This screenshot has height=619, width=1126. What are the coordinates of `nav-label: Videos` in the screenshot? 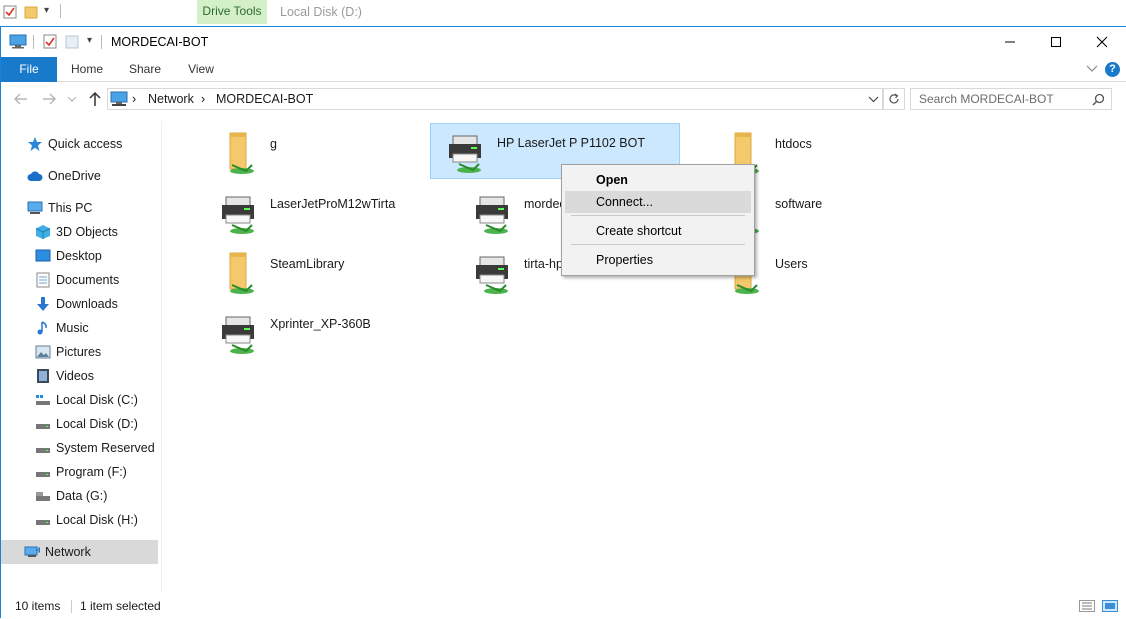 It's located at (75, 376).